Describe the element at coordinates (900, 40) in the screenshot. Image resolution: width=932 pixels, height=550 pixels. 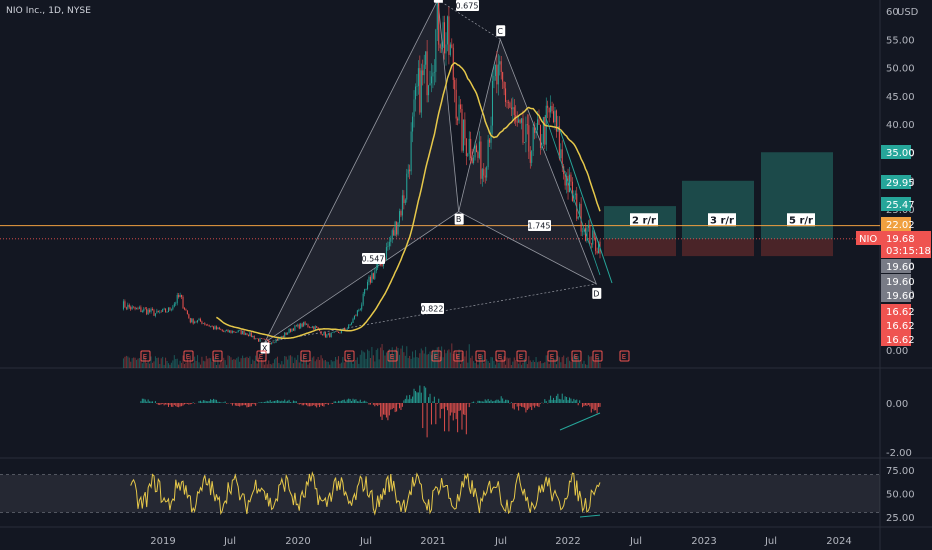
I see `price-tick: 55.00` at that location.